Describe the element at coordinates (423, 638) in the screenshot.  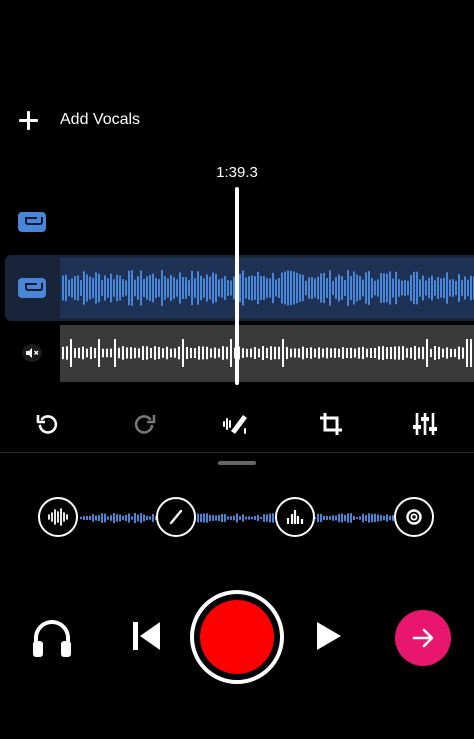
I see `next-button` at that location.